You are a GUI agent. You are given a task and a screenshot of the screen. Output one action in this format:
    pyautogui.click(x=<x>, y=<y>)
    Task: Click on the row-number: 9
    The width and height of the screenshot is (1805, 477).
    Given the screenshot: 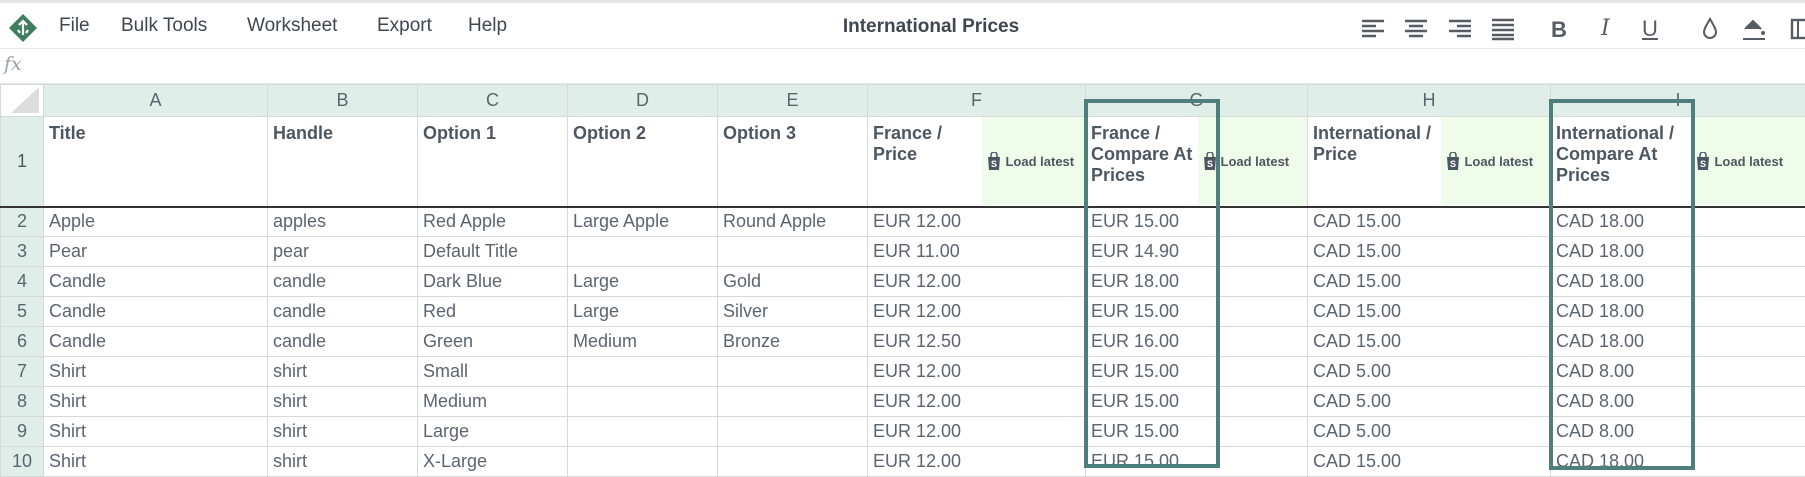 What is the action you would take?
    pyautogui.click(x=22, y=432)
    